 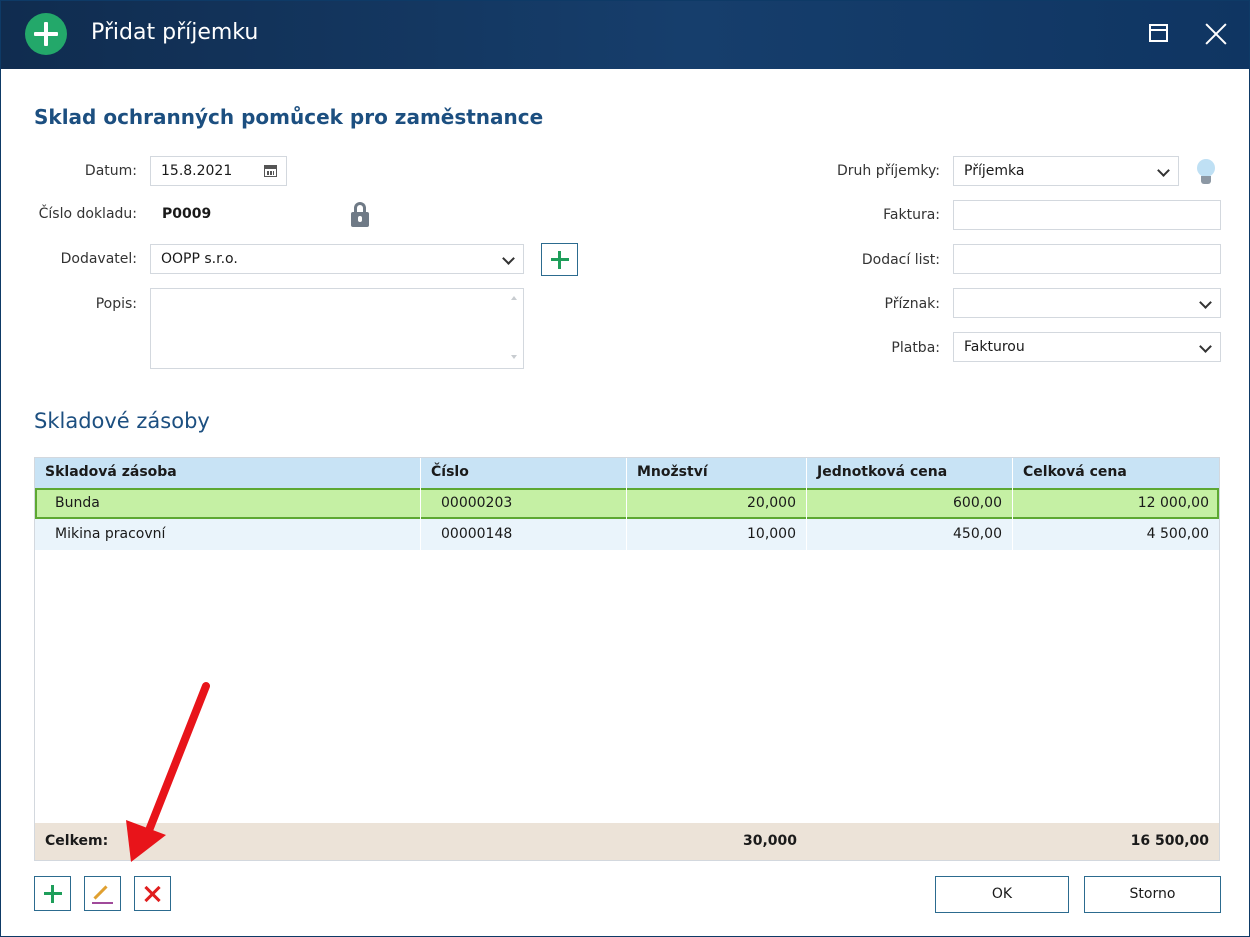 What do you see at coordinates (524, 534) in the screenshot?
I see `cell-number: 00000148` at bounding box center [524, 534].